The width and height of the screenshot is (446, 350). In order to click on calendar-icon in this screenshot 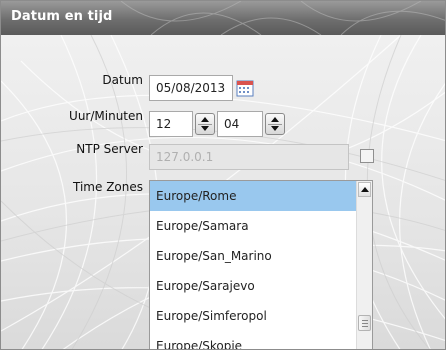, I will do `click(245, 88)`.